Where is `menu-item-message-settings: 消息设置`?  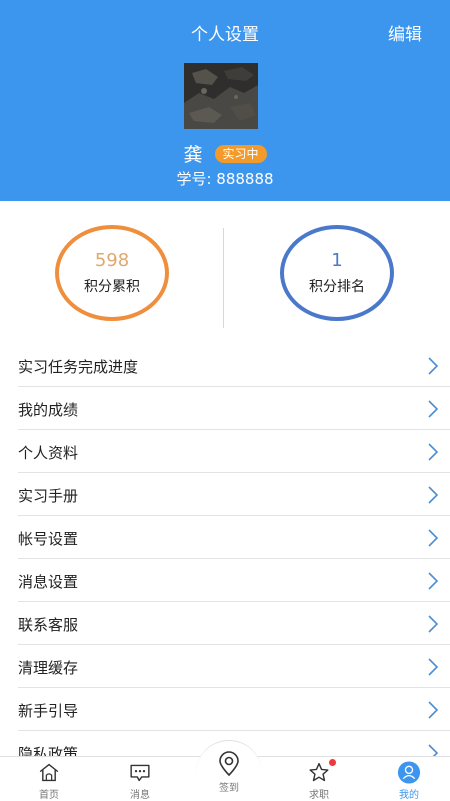 menu-item-message-settings: 消息设置 is located at coordinates (234, 580).